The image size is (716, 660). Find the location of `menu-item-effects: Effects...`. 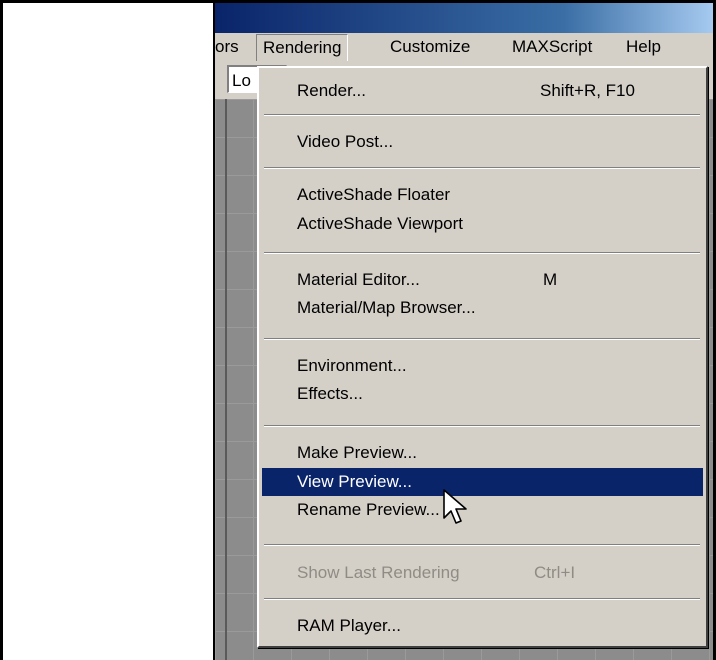

menu-item-effects: Effects... is located at coordinates (482, 394).